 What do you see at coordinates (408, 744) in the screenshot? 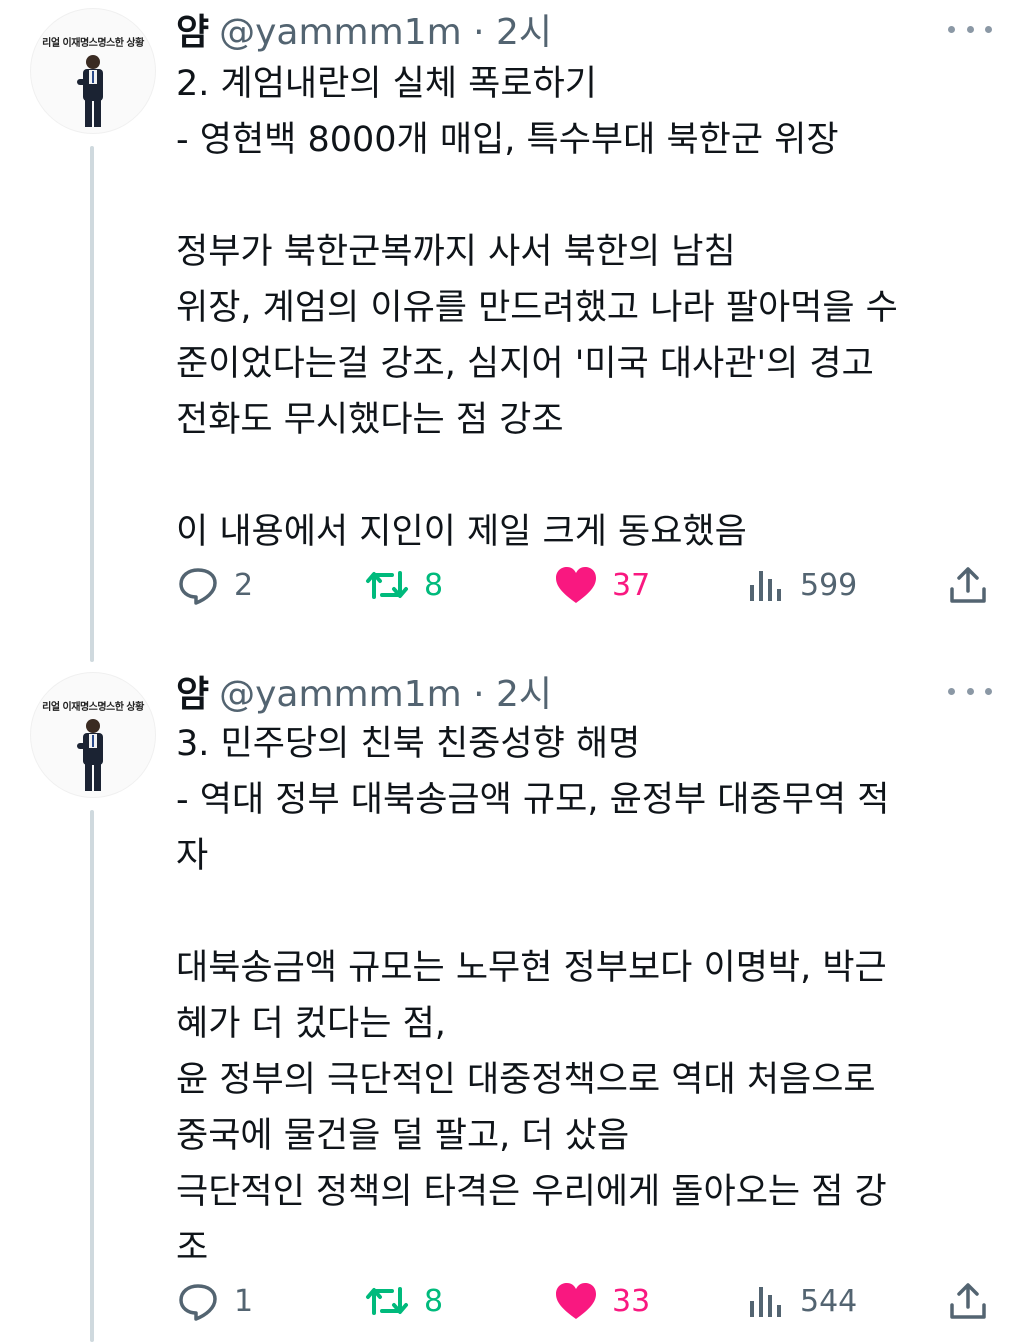
I see `tweet-text-line: 3. 민주당의 친북 친중성향 해명` at bounding box center [408, 744].